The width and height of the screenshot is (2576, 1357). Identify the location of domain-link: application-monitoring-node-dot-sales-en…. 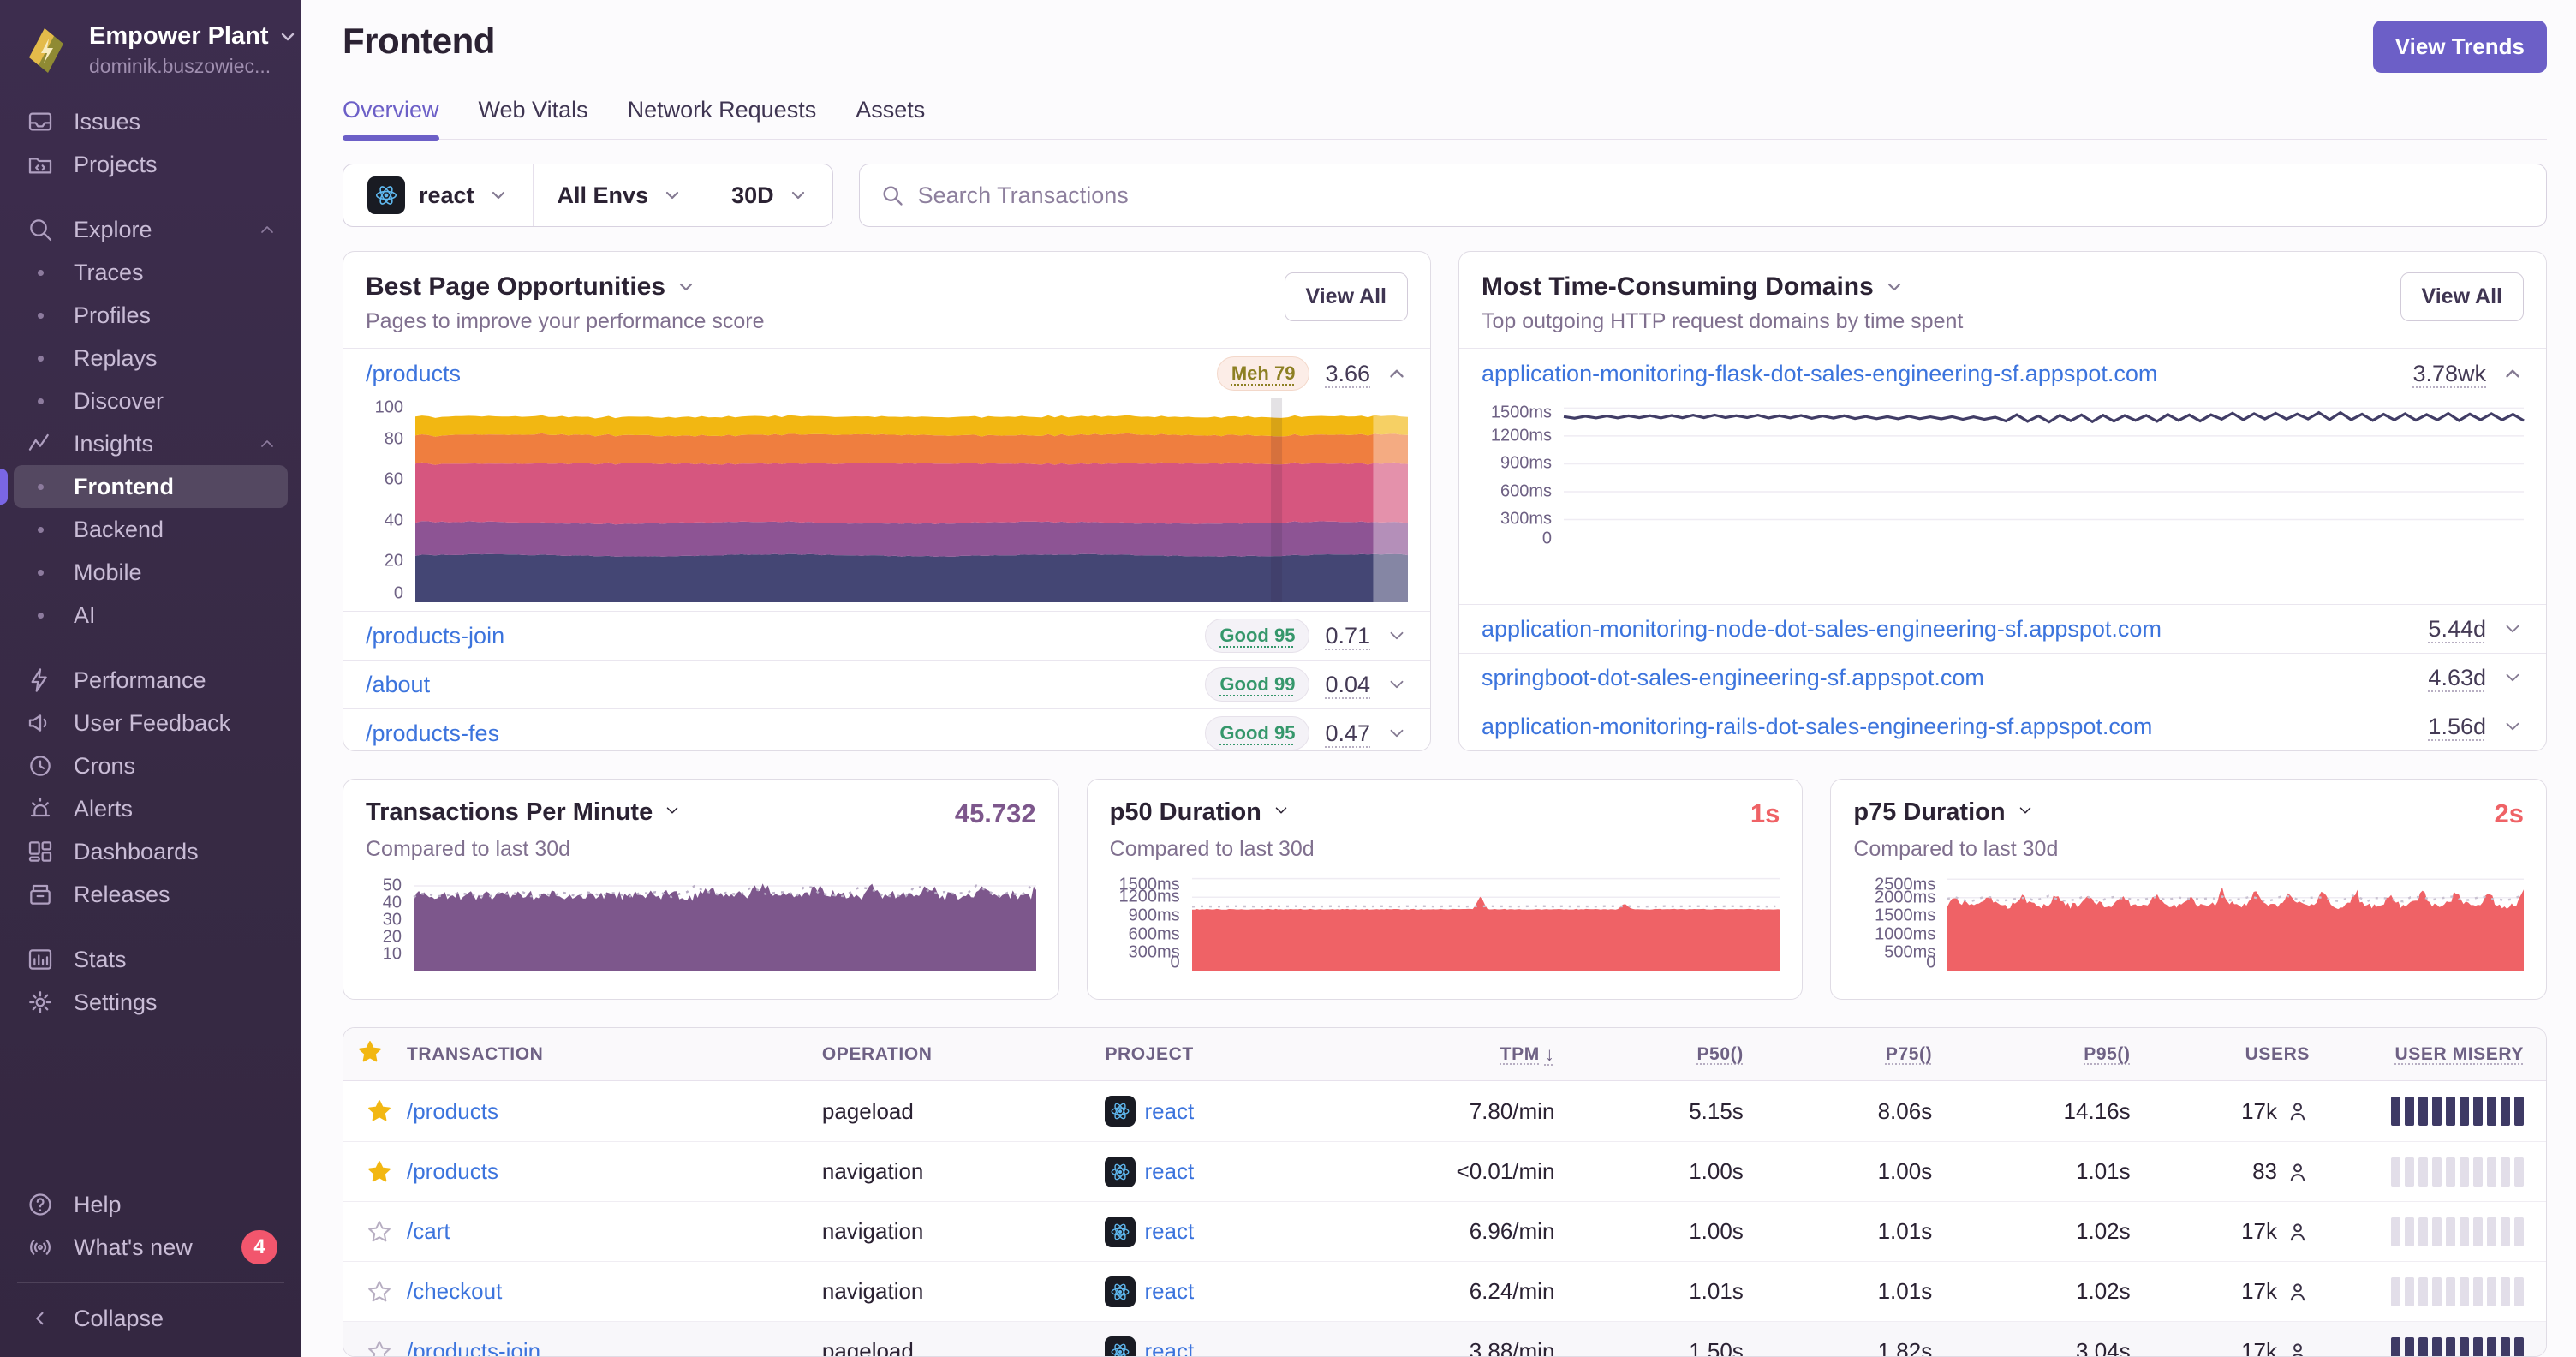
(1947, 629).